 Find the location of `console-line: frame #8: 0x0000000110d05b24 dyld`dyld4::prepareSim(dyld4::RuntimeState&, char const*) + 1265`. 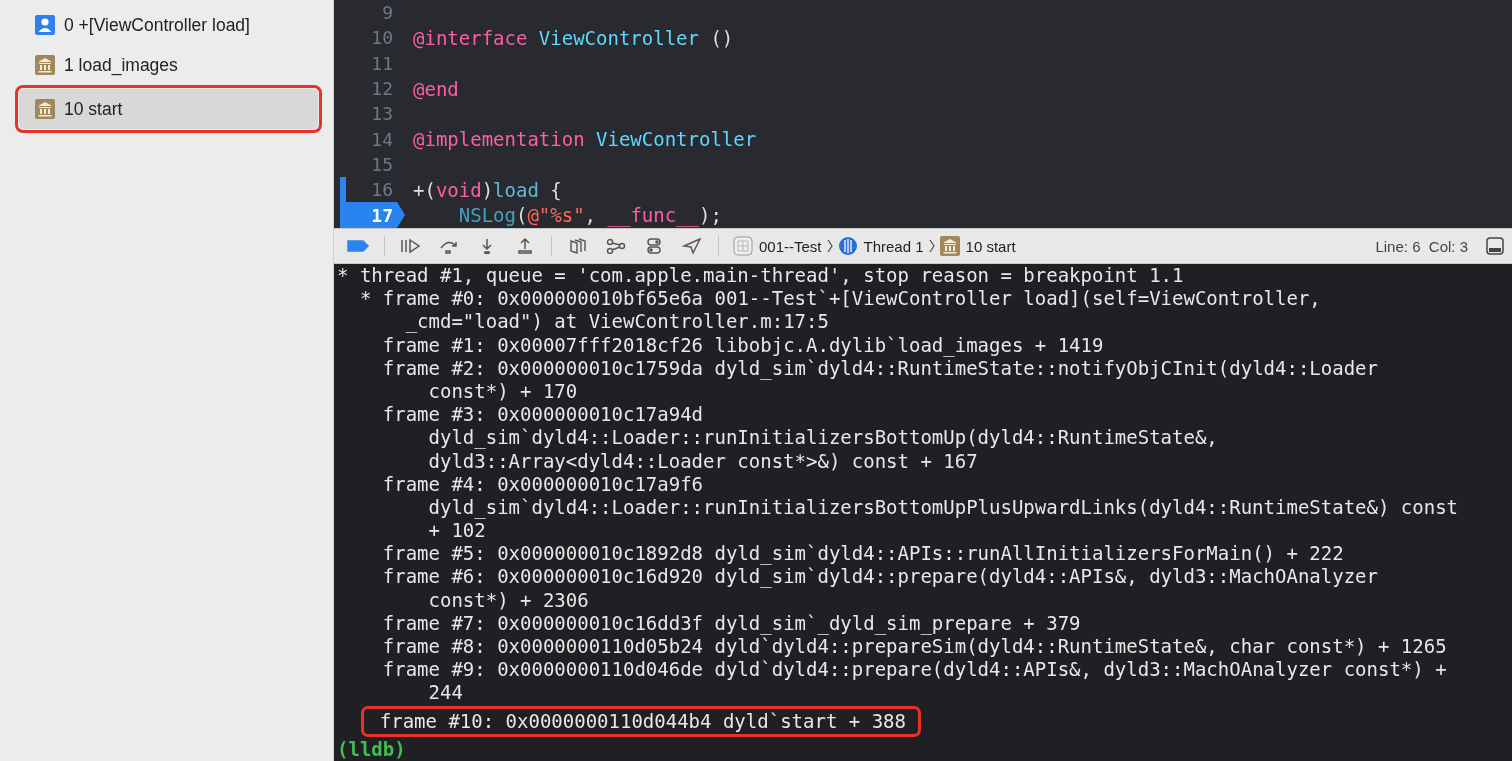

console-line: frame #8: 0x0000000110d05b24 dyld`dyld4::prepareSim(dyld4::RuntimeState&, char const*) + 1265 is located at coordinates (914, 647).